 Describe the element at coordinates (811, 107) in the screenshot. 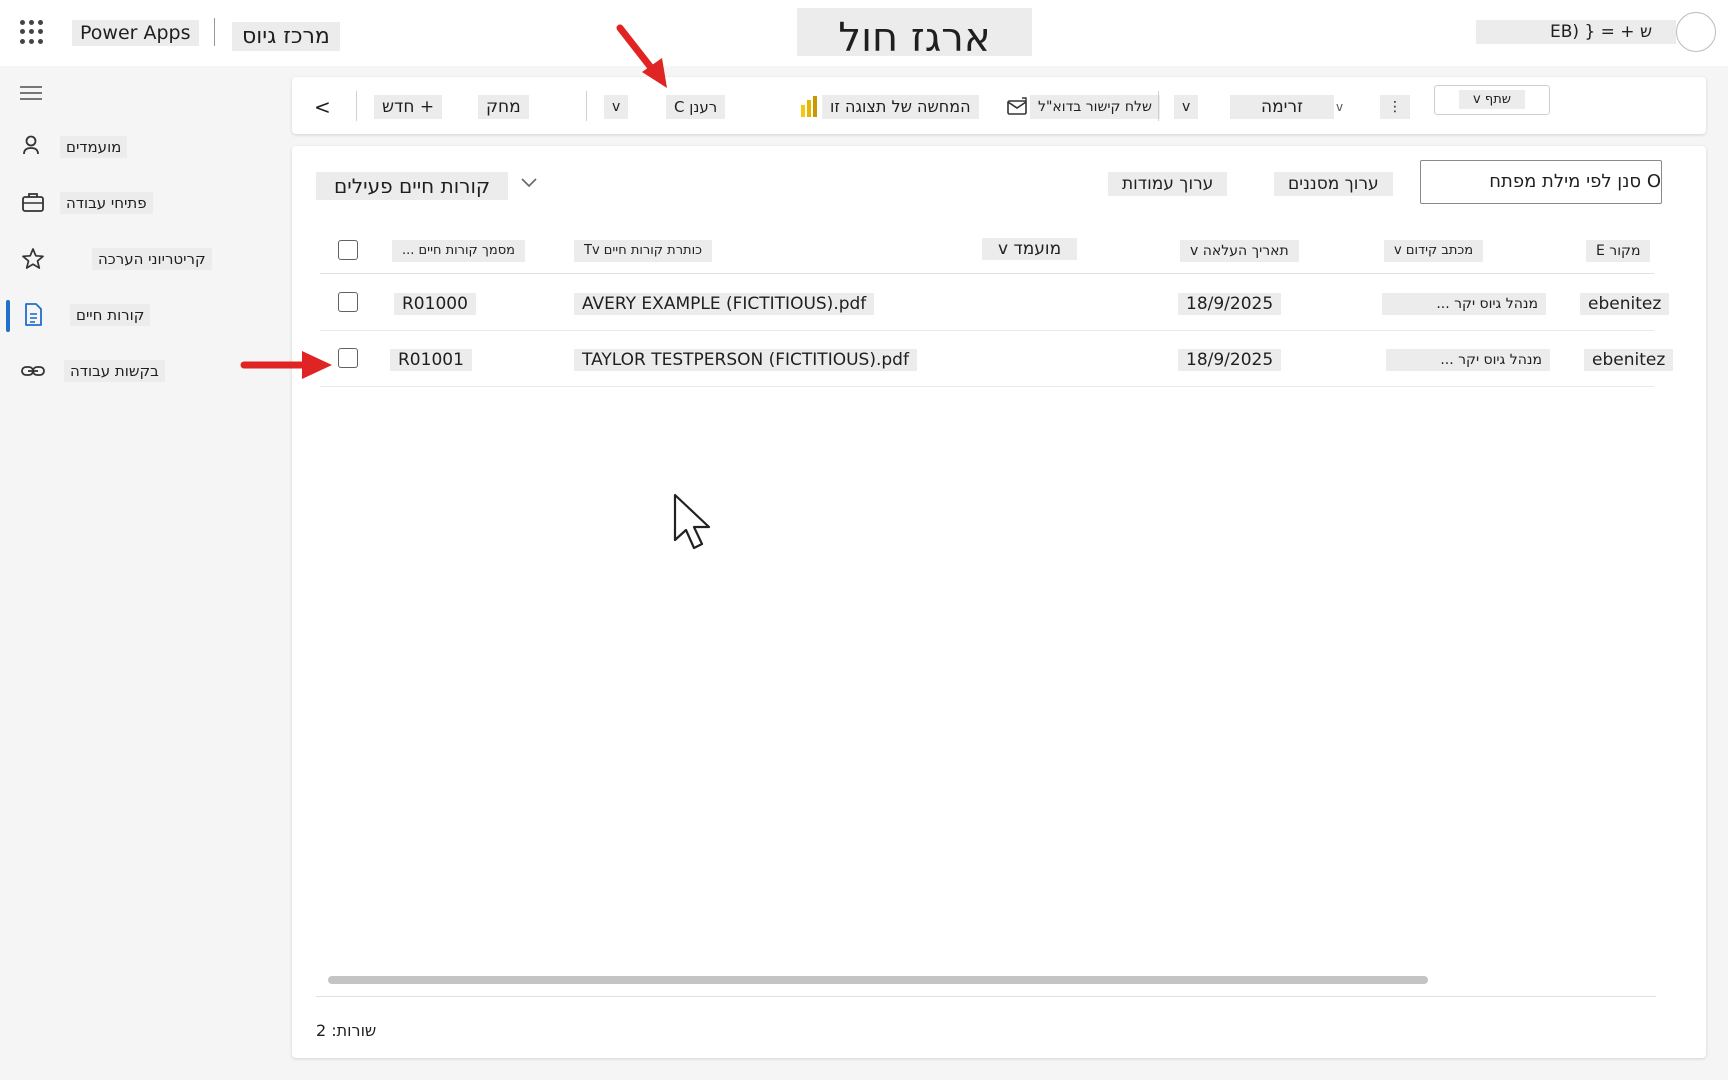

I see `powerbi-icon` at that location.